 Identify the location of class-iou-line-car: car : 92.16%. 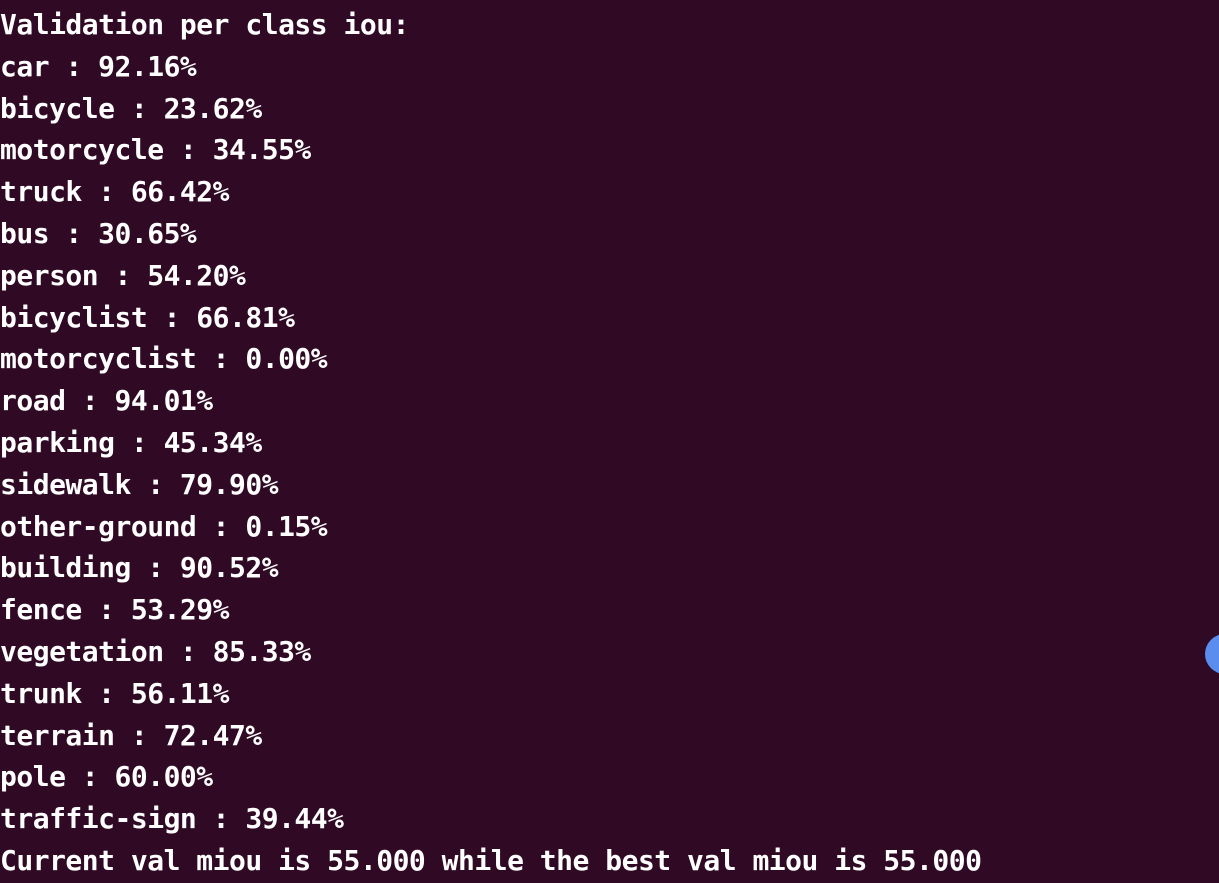
(98, 66).